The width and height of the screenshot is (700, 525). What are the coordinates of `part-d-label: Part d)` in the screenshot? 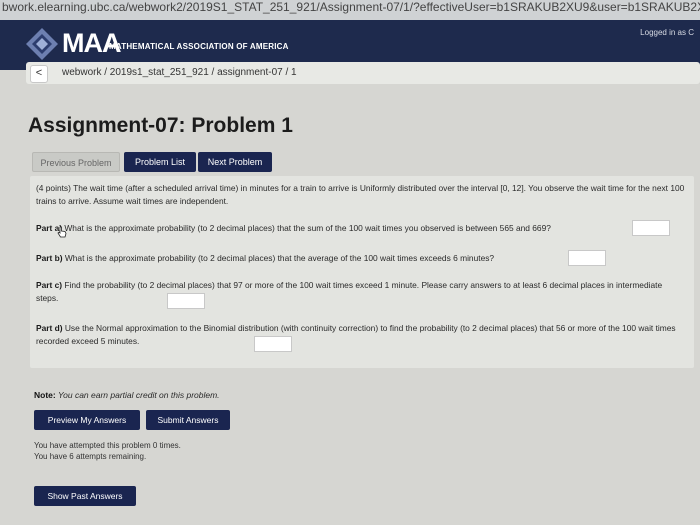 It's located at (49, 328).